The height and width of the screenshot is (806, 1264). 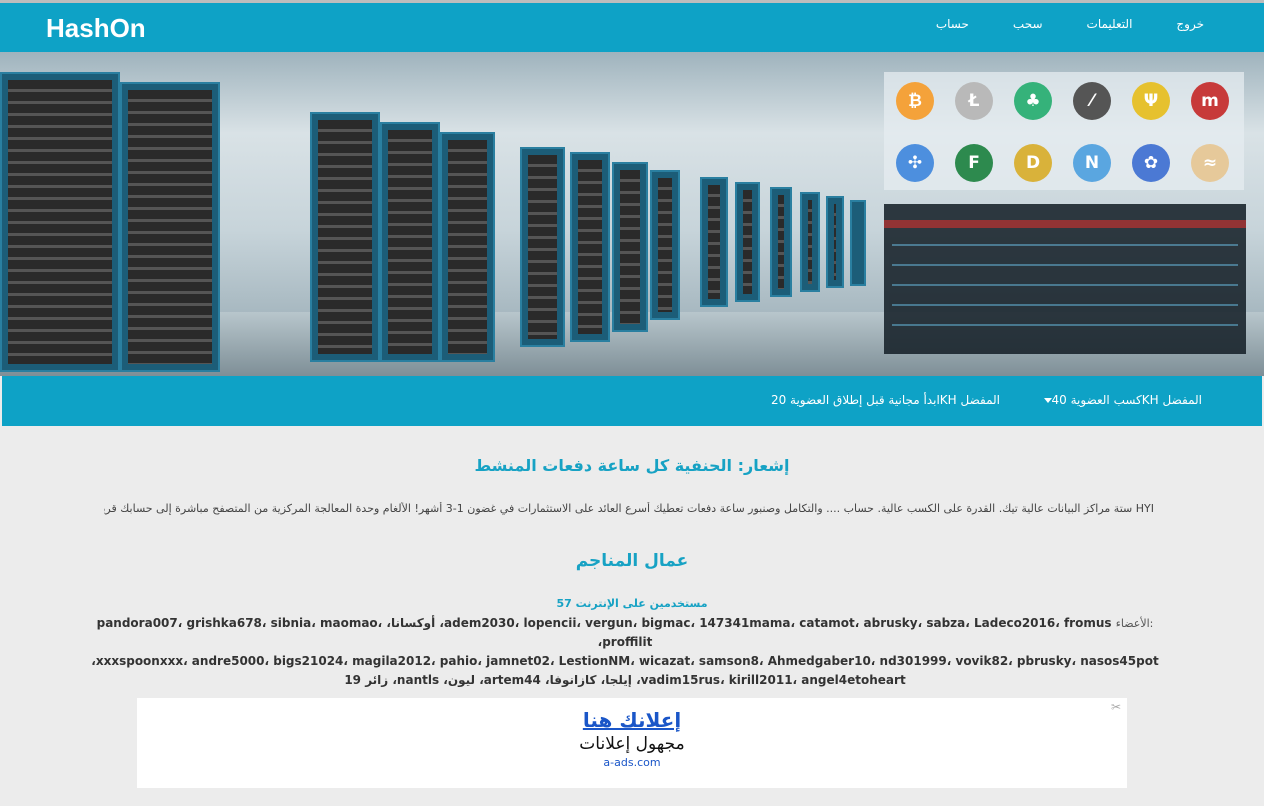 I want to click on ad-subtitle: مجهول إعلانات, so click(x=632, y=744).